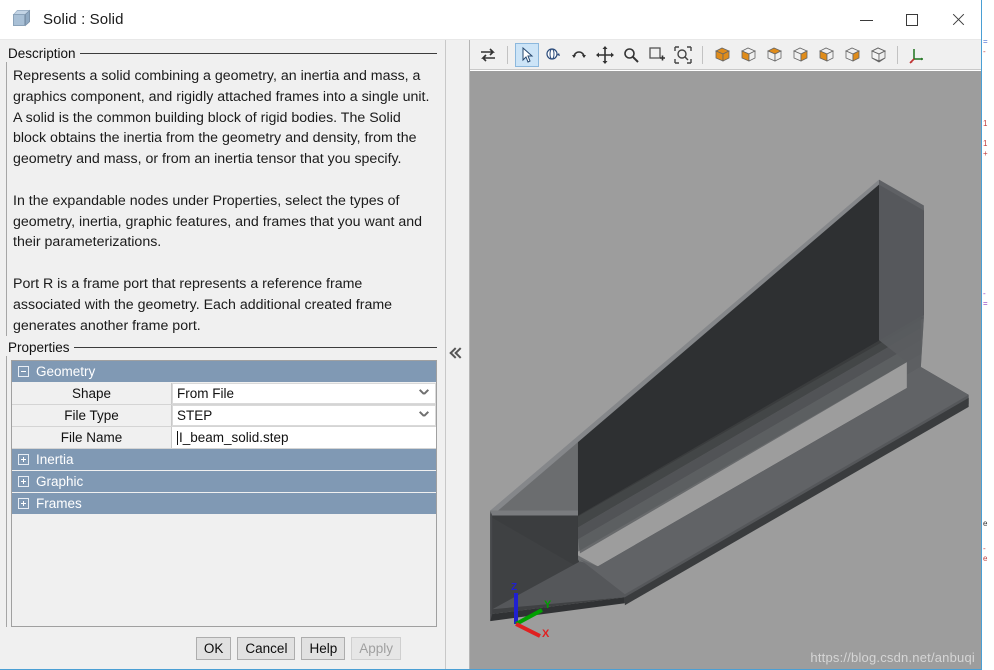 The image size is (994, 670). Describe the element at coordinates (514, 587) in the screenshot. I see `svg-text: Z` at that location.